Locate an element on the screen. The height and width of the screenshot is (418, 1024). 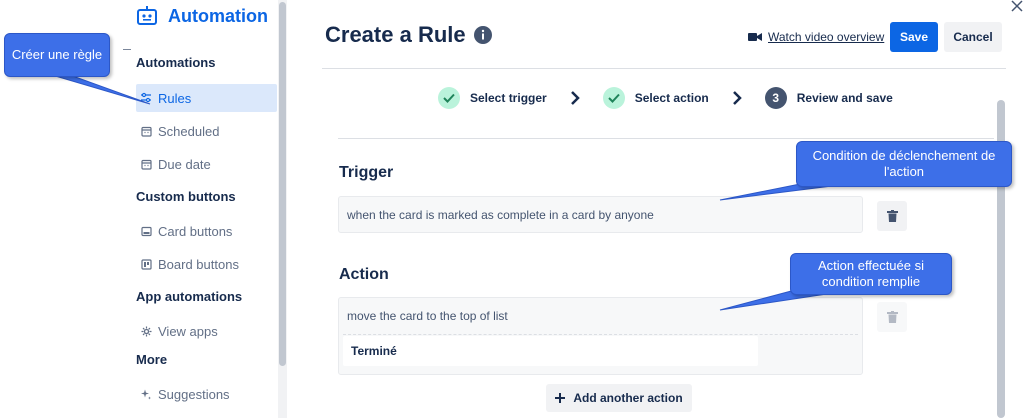
list-value: Terminé is located at coordinates (374, 351).